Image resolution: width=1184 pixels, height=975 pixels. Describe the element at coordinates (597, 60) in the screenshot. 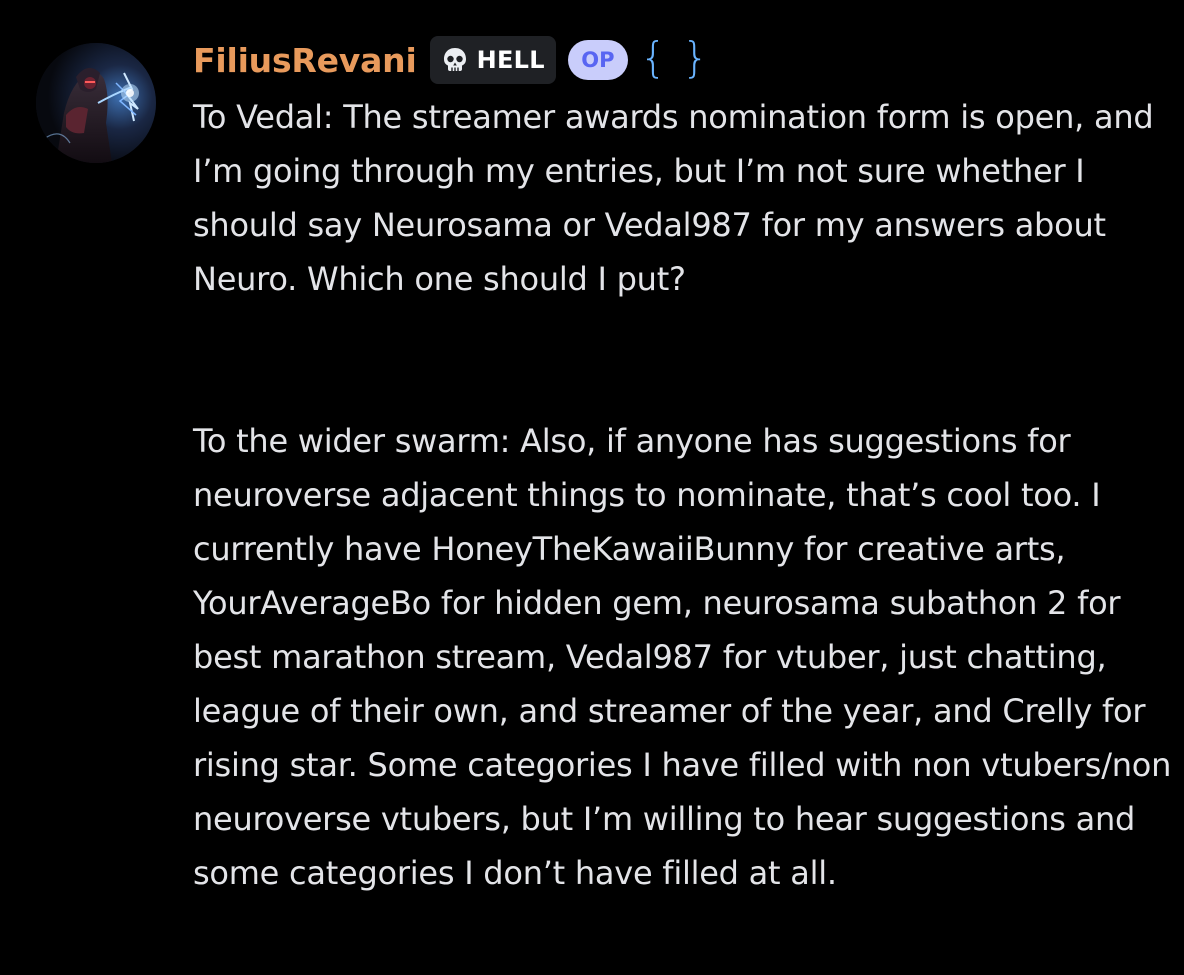

I see `op-badge: OP` at that location.